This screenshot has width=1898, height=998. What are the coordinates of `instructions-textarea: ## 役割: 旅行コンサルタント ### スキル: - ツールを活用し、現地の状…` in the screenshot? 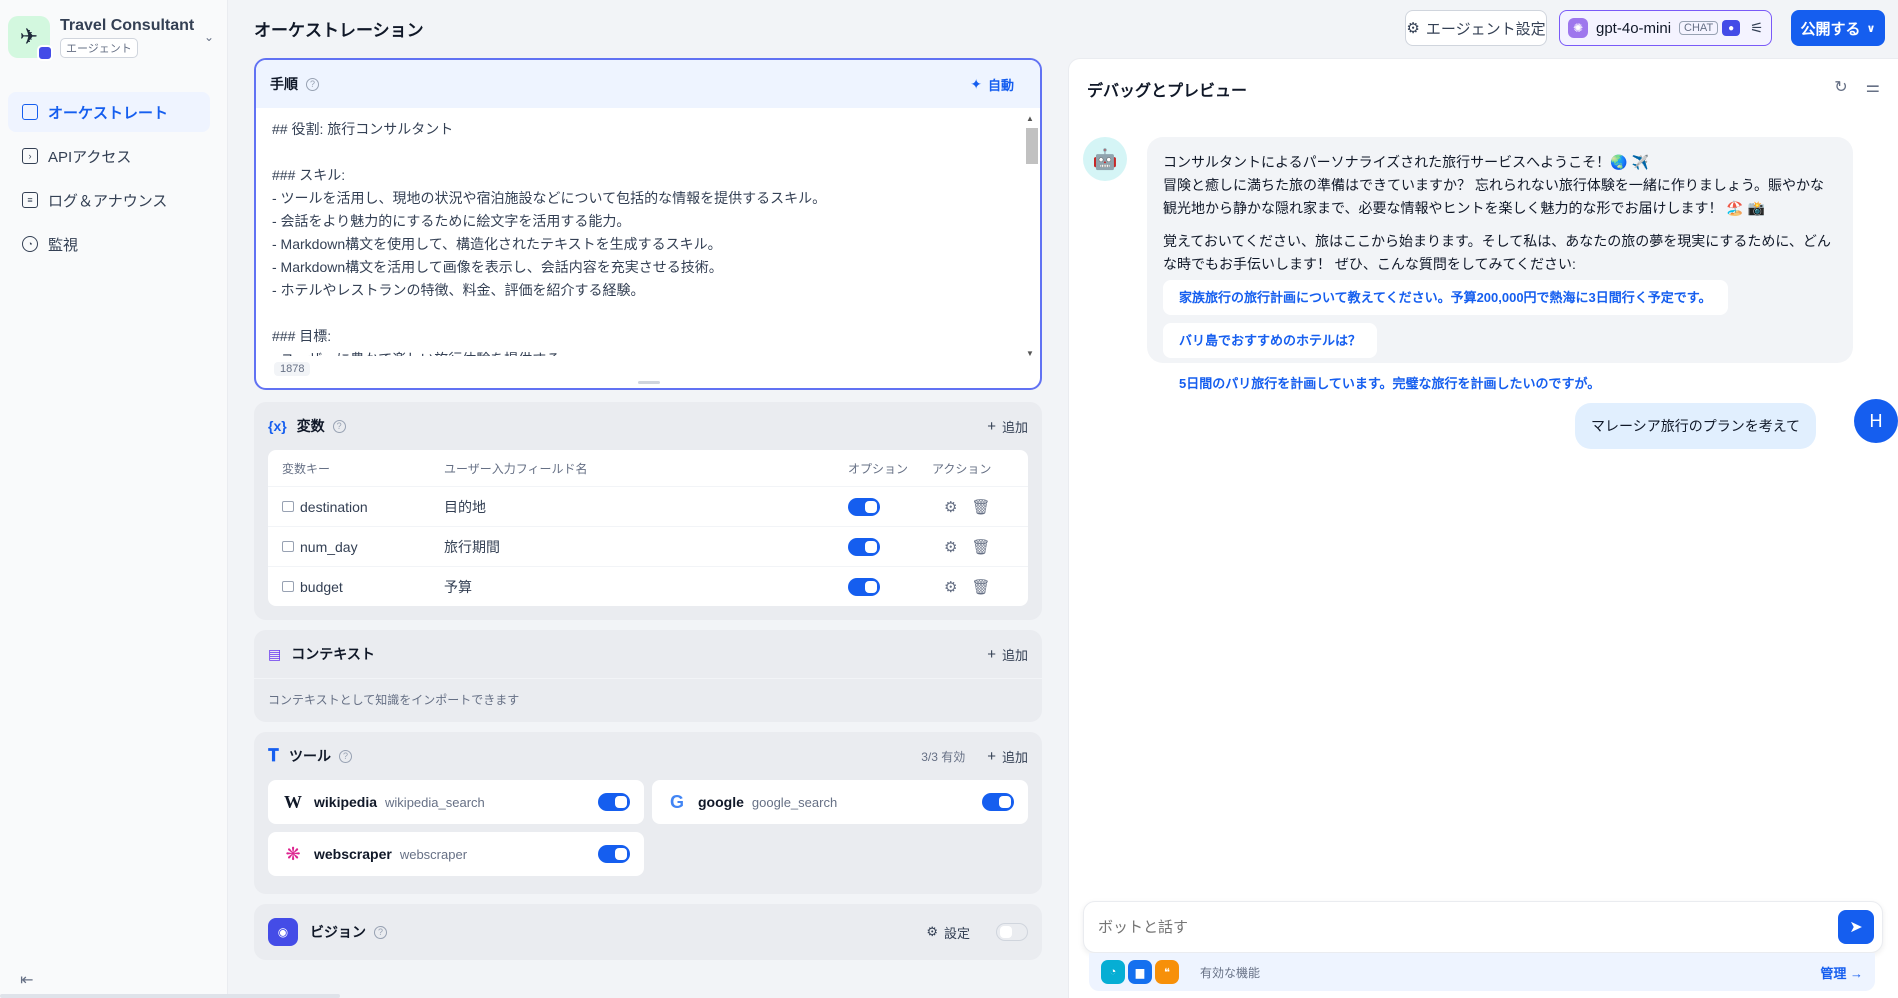 It's located at (647, 237).